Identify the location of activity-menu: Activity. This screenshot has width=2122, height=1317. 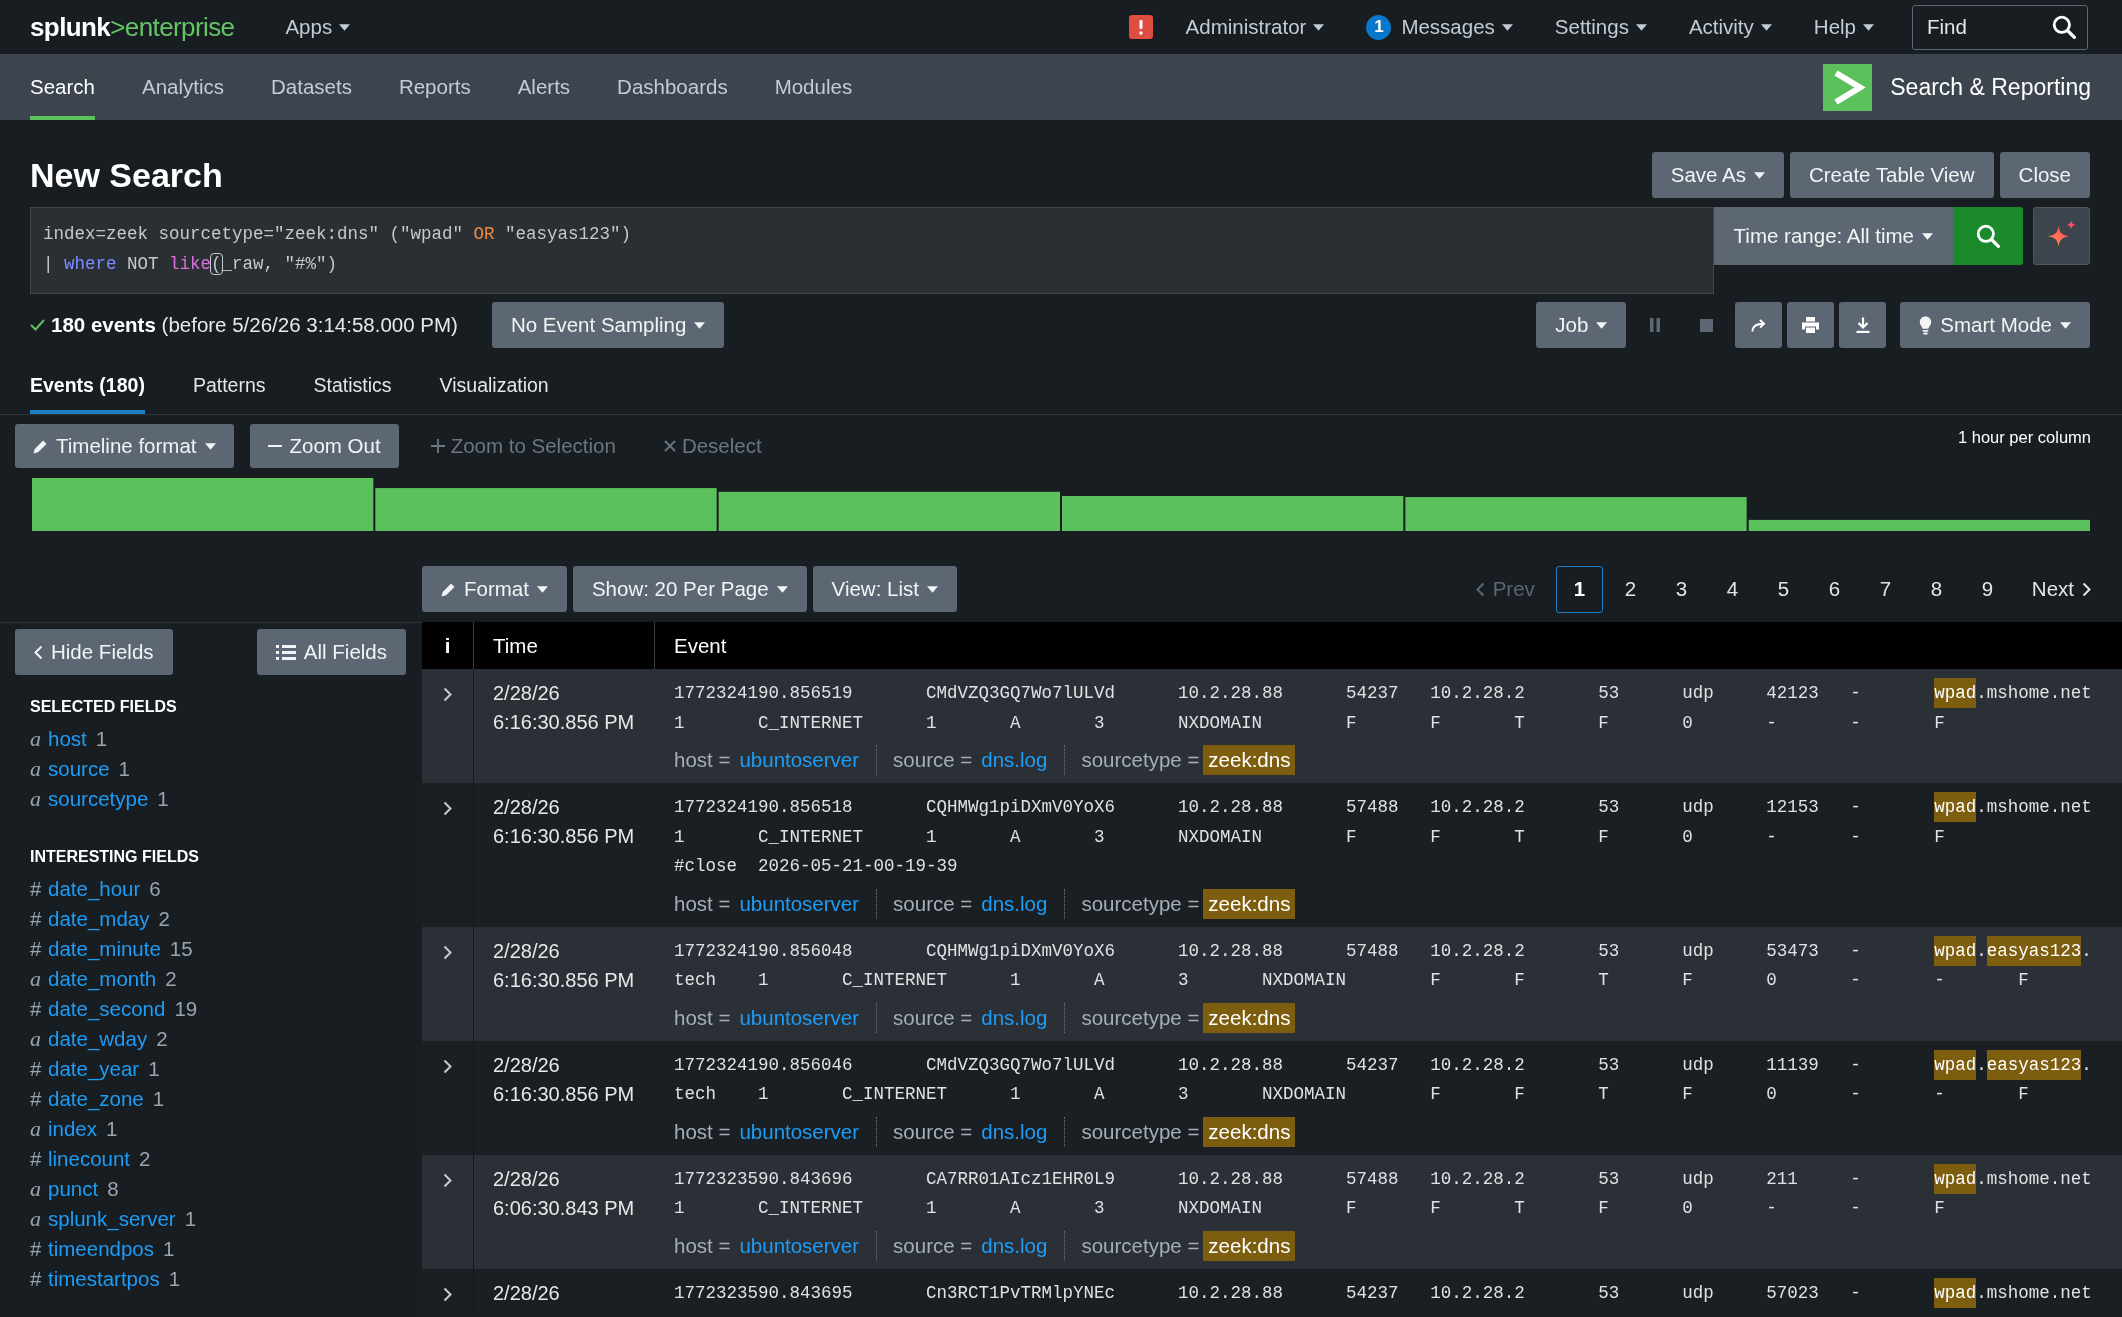
(1730, 27).